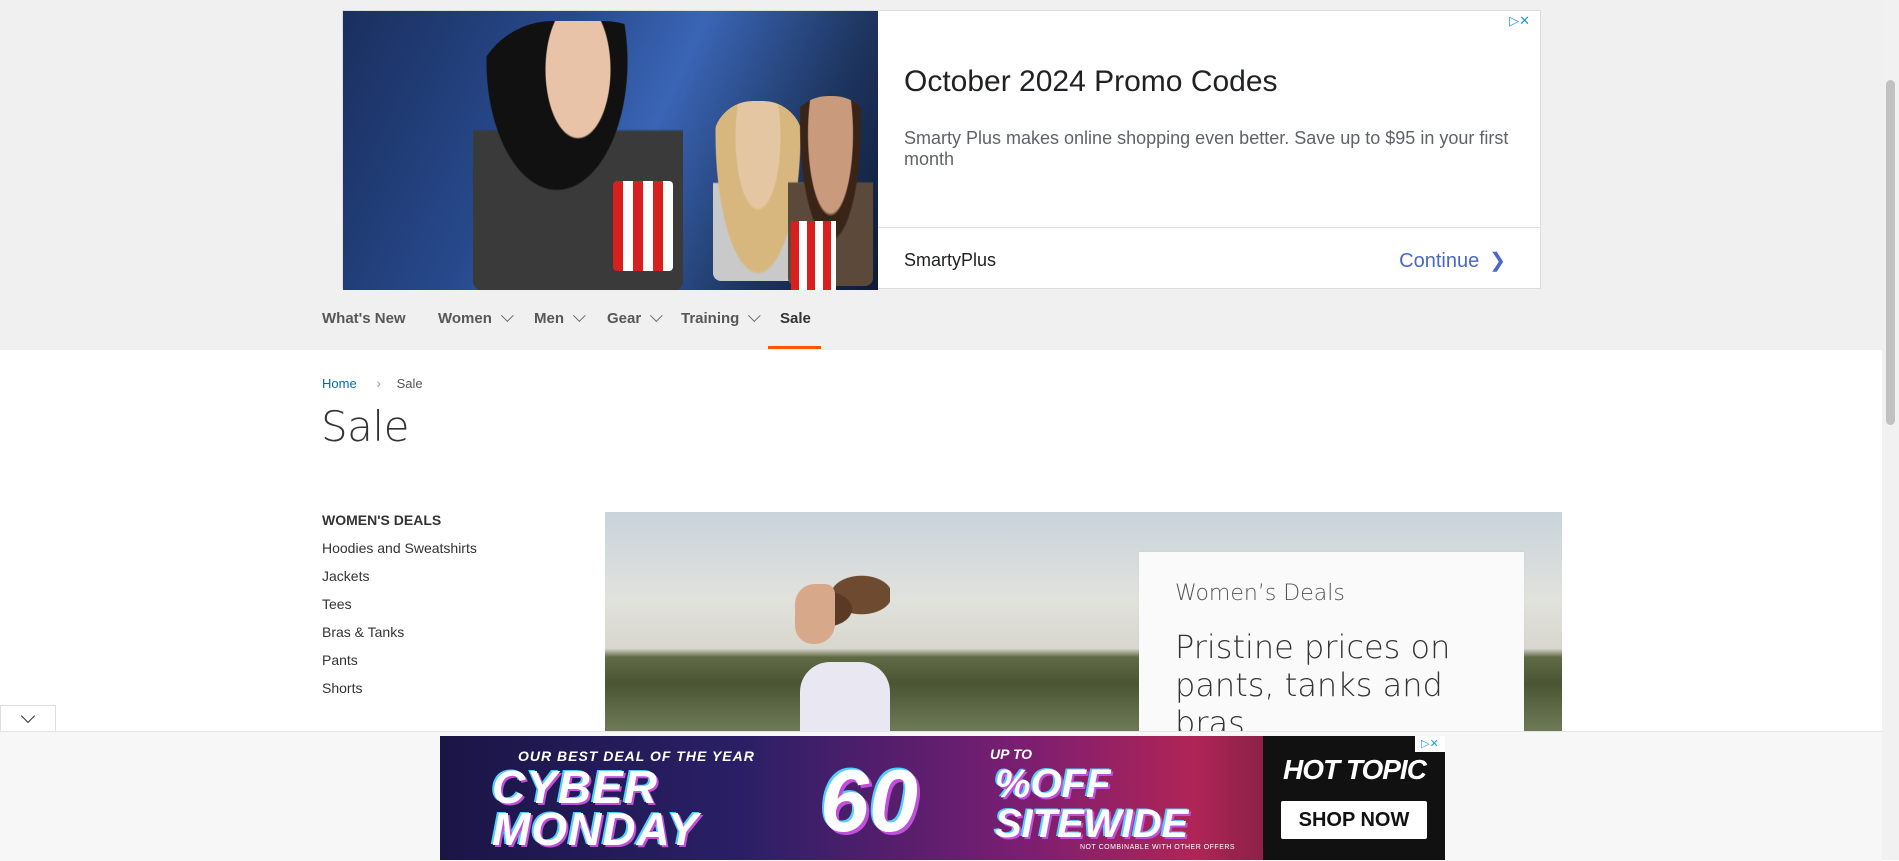  Describe the element at coordinates (1497, 261) in the screenshot. I see `chevron-right-icon: ❯` at that location.